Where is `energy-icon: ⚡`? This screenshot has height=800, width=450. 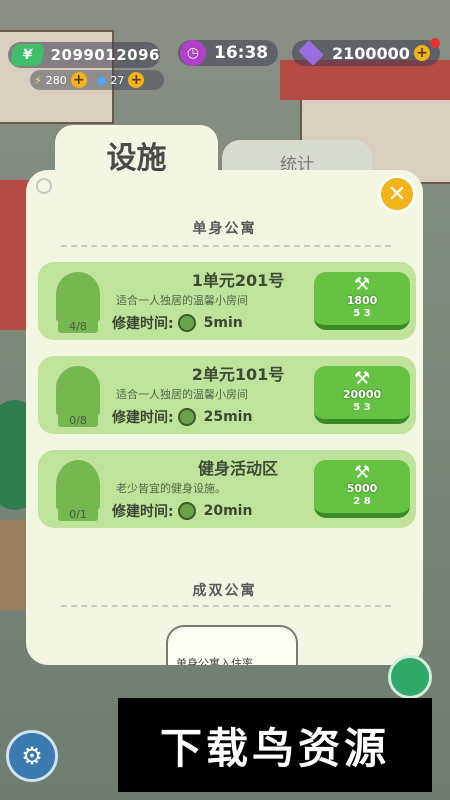 energy-icon: ⚡ is located at coordinates (38, 80).